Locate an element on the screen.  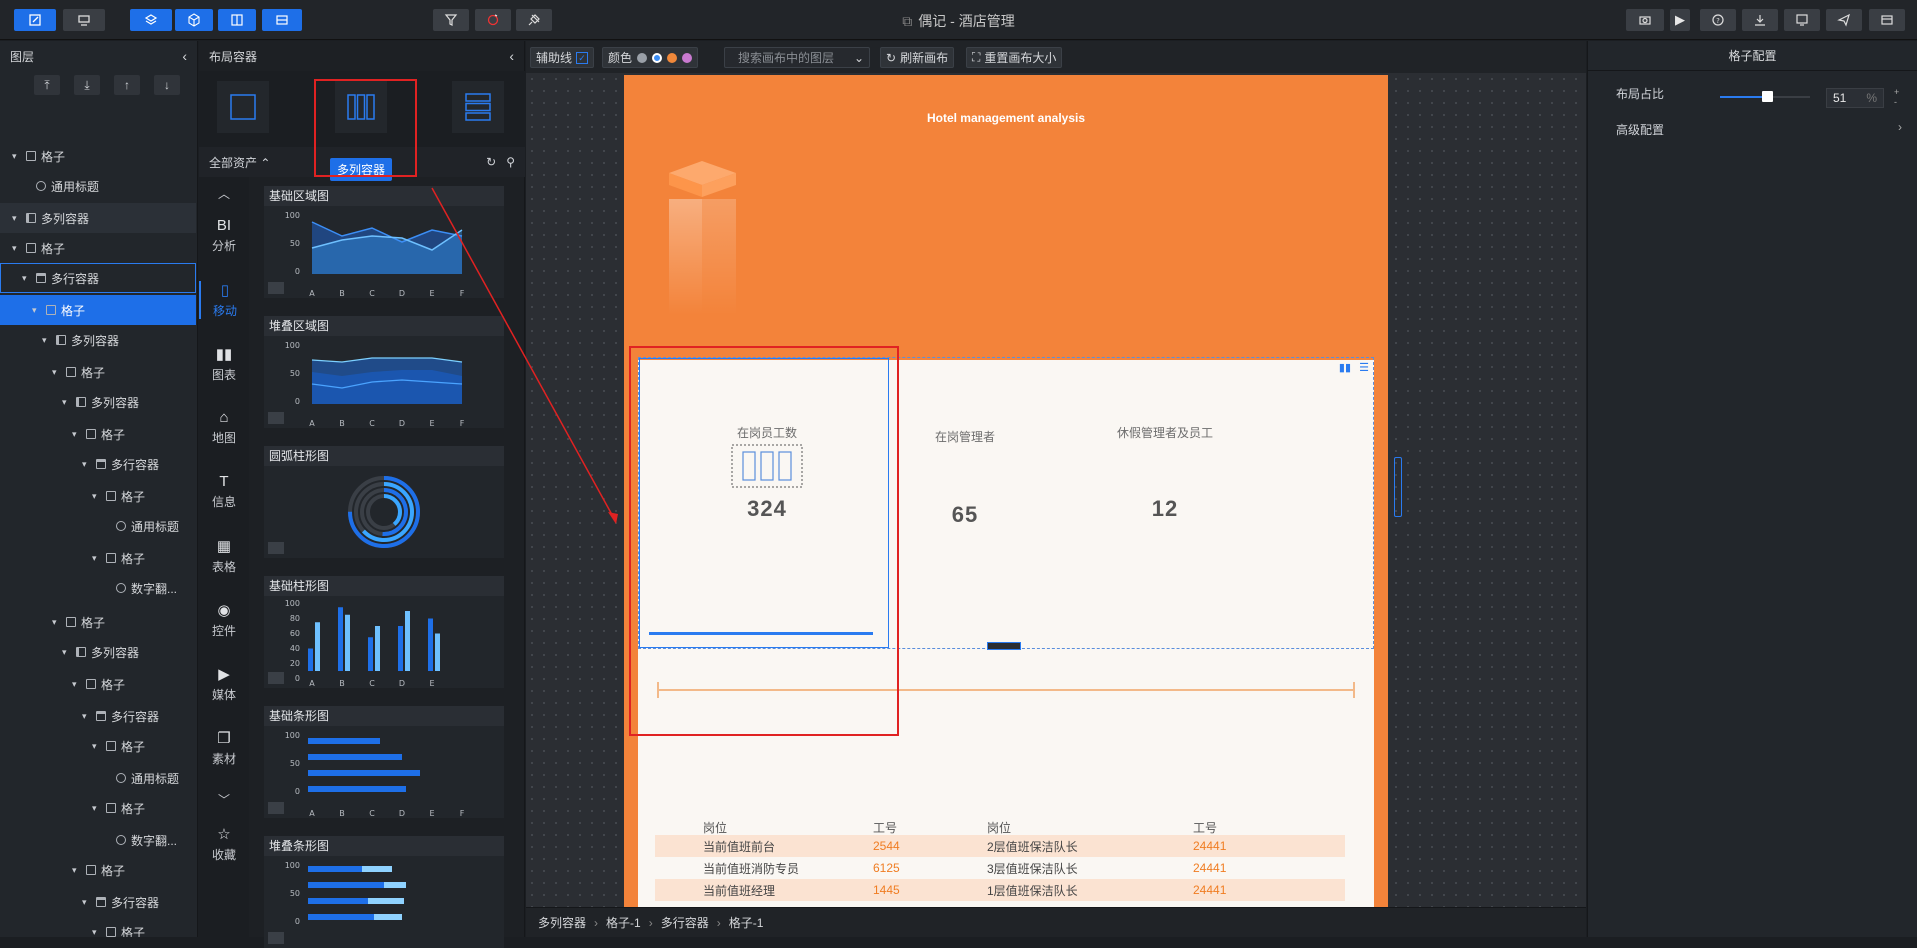
chart-card: 基础柱形图 100 80 60 40 20 0 A B C D E is located at coordinates (384, 632).